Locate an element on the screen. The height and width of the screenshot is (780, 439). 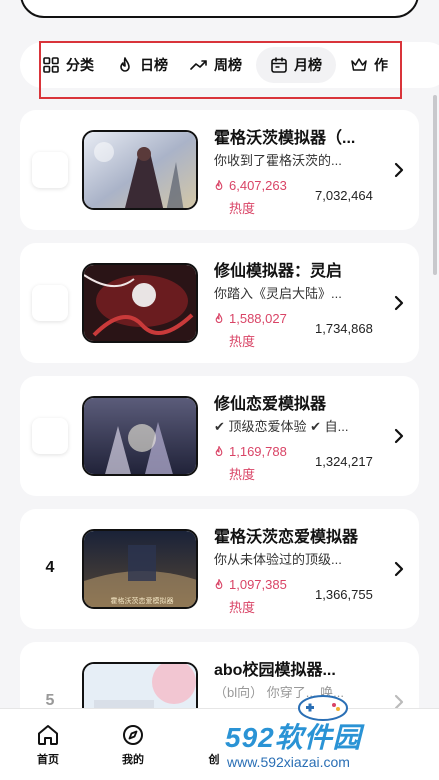
play-count: 1,366,755 is located at coordinates (344, 594).